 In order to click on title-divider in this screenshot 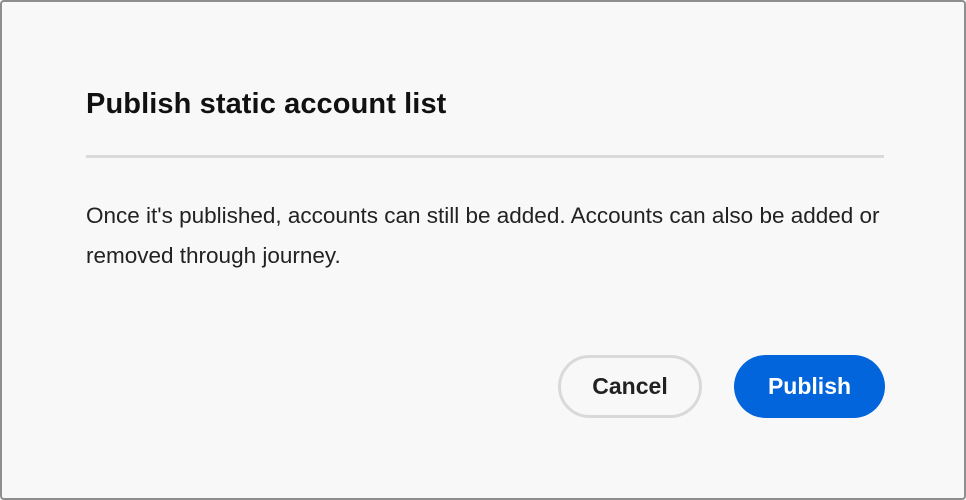, I will do `click(485, 156)`.